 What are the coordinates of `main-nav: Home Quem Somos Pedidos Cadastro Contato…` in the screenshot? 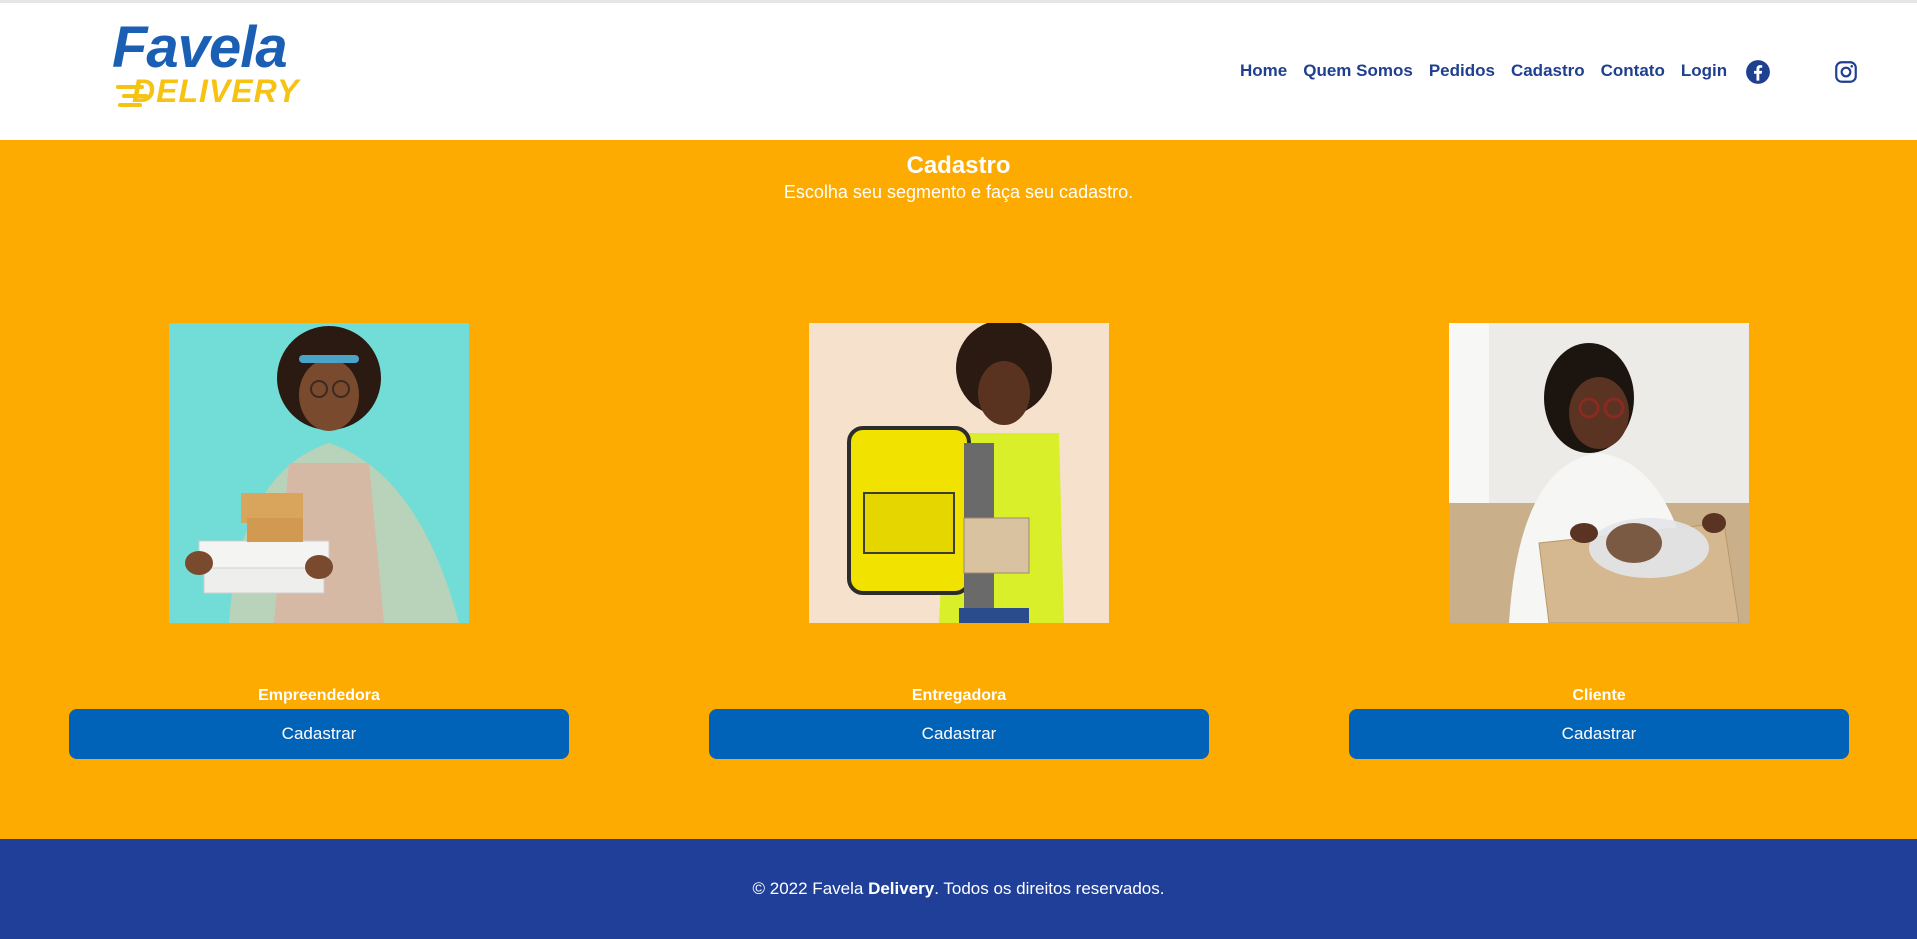 It's located at (1483, 71).